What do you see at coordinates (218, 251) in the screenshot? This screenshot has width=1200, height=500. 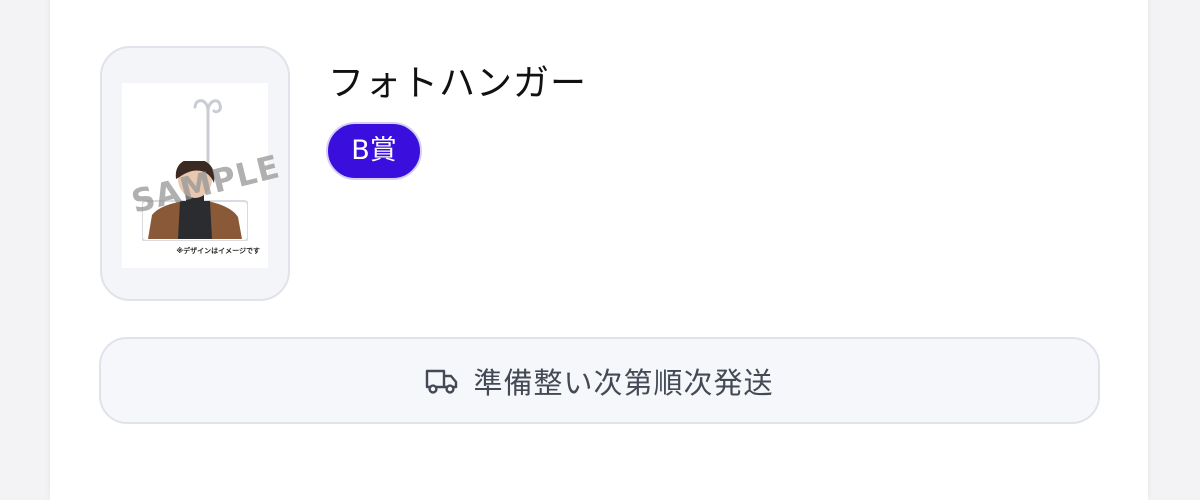 I see `image-note: ※デザインはイメージです` at bounding box center [218, 251].